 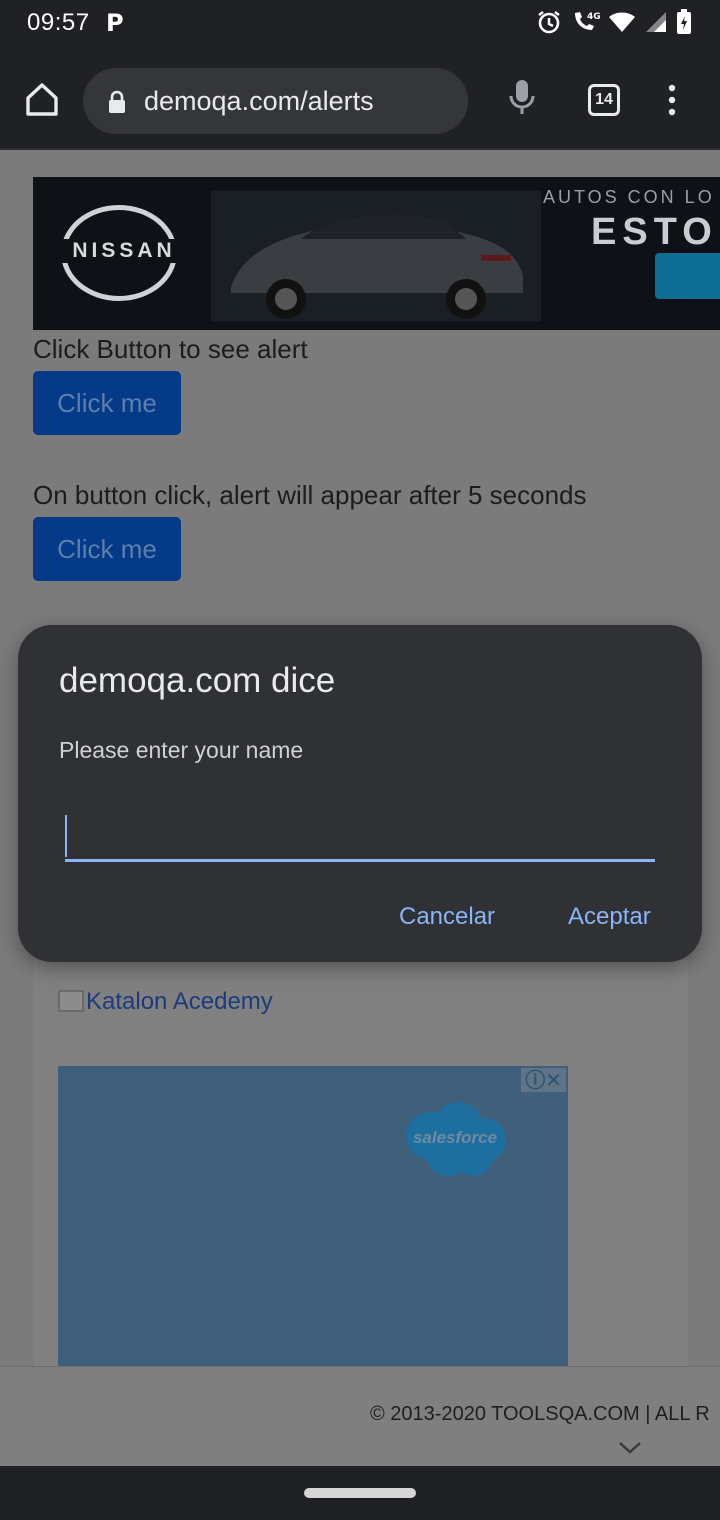 I want to click on signal-icon, so click(x=656, y=22).